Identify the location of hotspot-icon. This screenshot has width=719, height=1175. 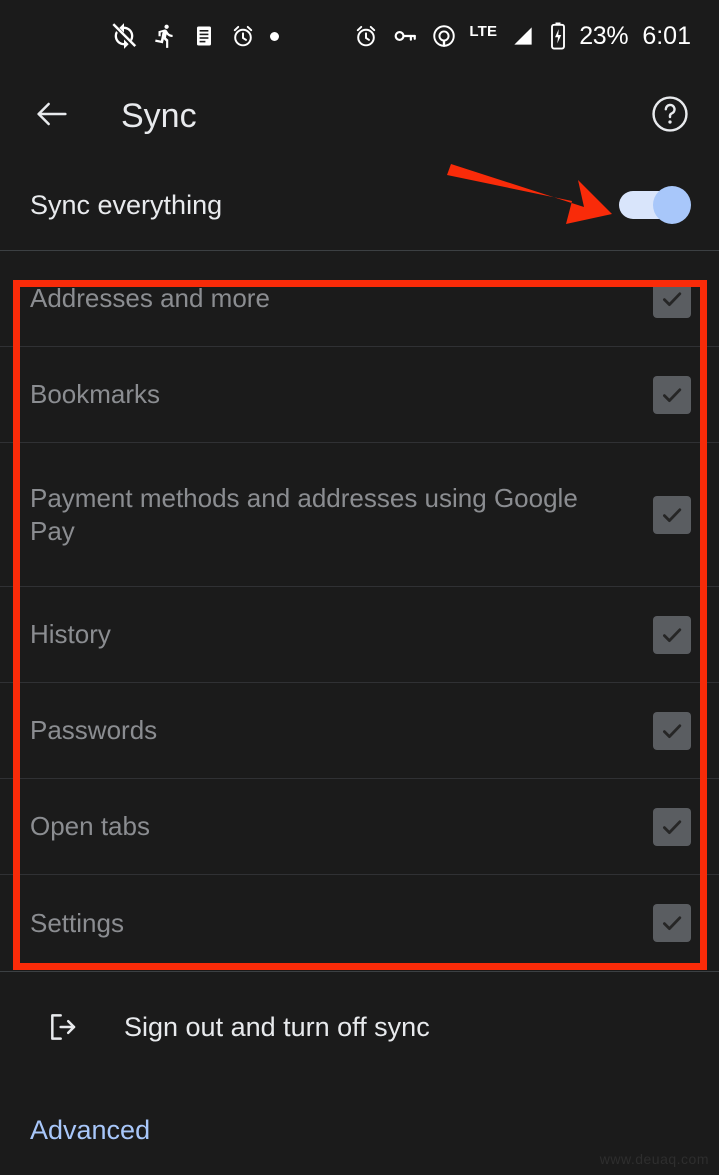
(444, 36).